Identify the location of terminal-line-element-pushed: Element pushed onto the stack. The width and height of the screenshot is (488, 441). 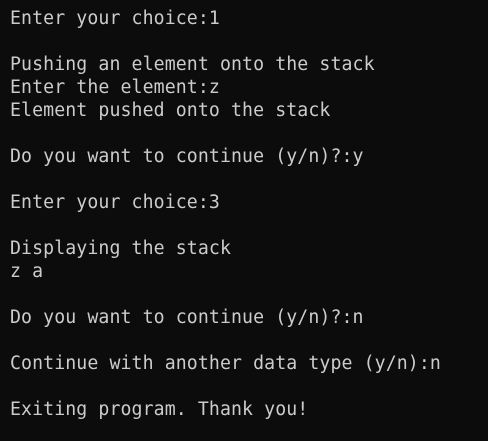
(170, 110).